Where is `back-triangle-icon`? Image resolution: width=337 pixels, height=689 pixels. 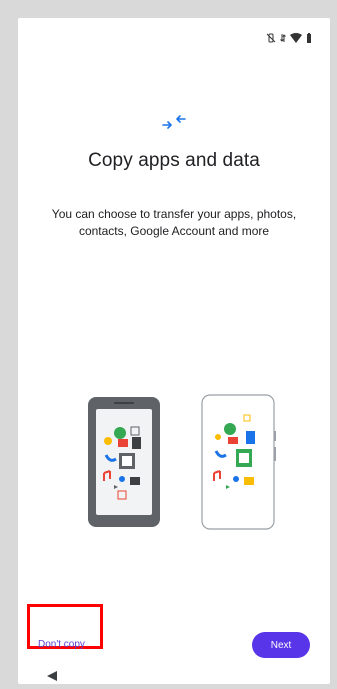 back-triangle-icon is located at coordinates (52, 676).